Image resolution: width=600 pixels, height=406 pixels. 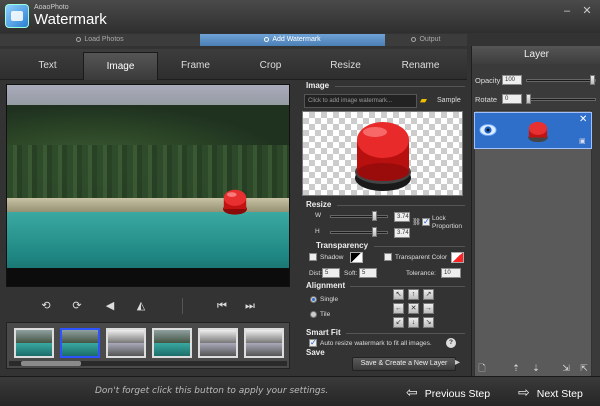 I want to click on width-slider-thumb, so click(x=374, y=216).